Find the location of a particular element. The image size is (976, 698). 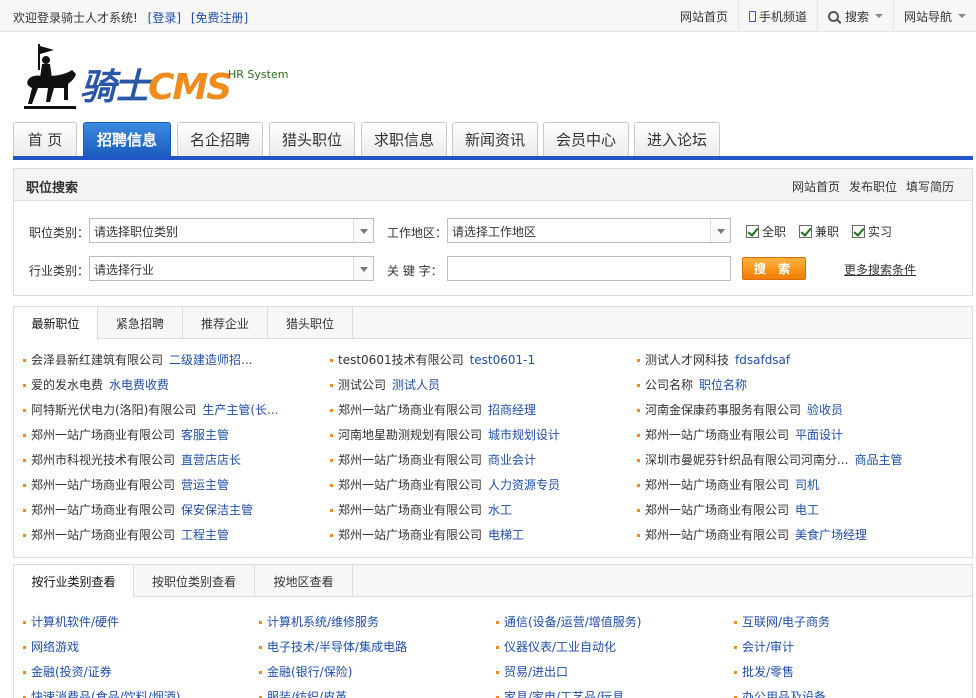

job-title-link: 平面设计 is located at coordinates (819, 435).